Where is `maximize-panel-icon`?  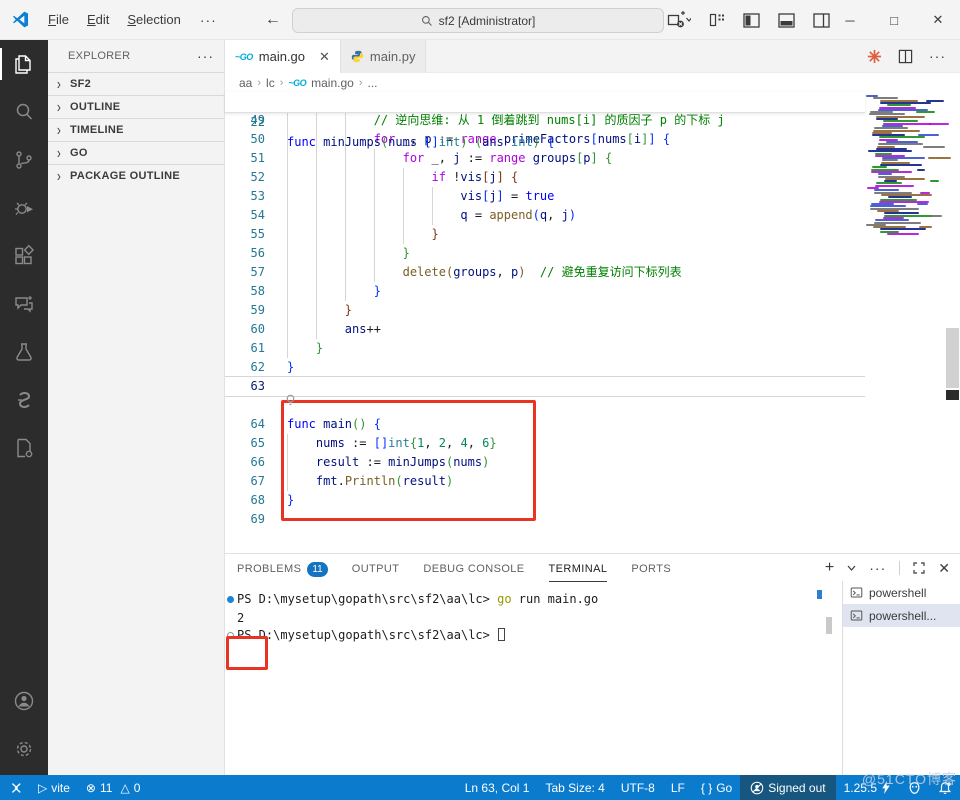
maximize-panel-icon is located at coordinates (919, 568).